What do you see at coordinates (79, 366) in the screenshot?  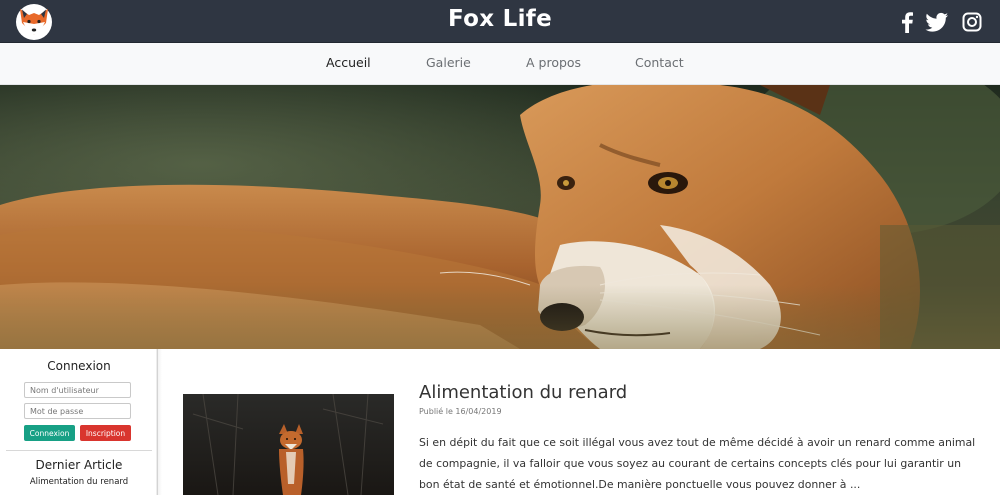 I see `login-heading: Connexion` at bounding box center [79, 366].